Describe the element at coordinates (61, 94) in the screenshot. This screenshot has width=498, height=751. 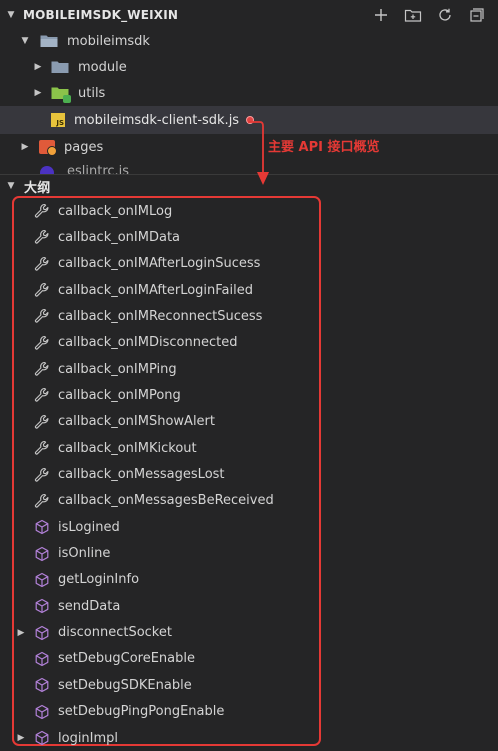
I see `utils-folder-icon` at that location.